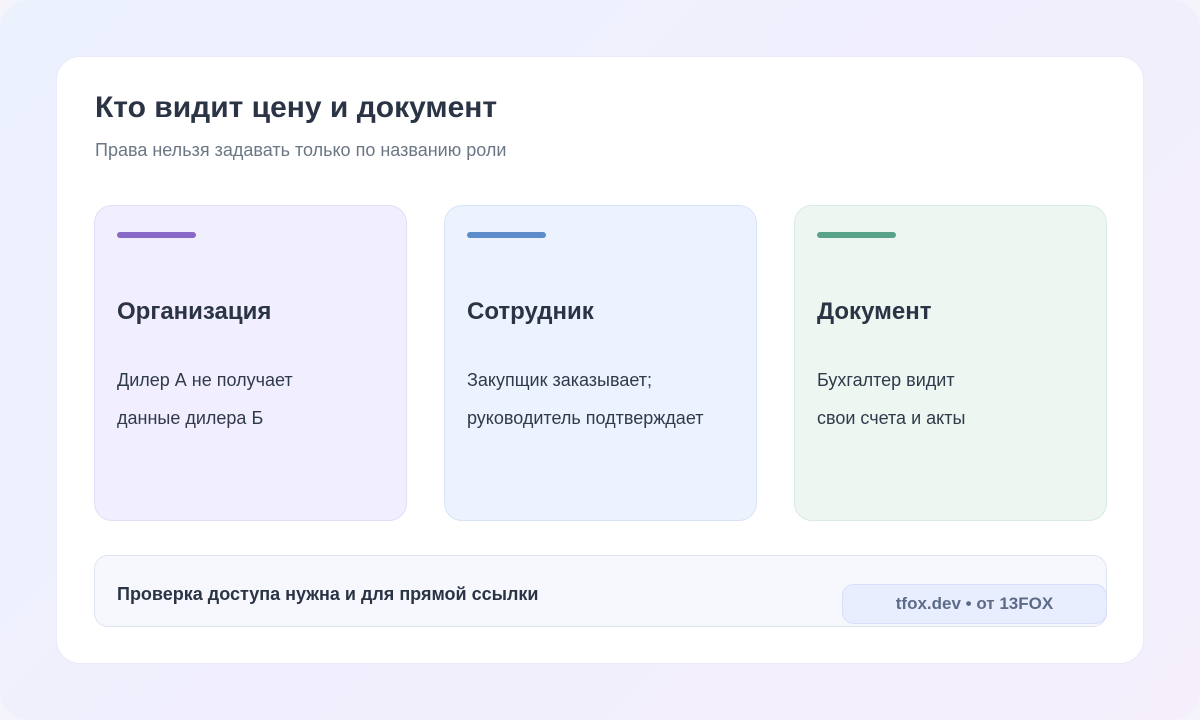  What do you see at coordinates (205, 380) in the screenshot?
I see `tile-text-line: Дилер А не получает` at bounding box center [205, 380].